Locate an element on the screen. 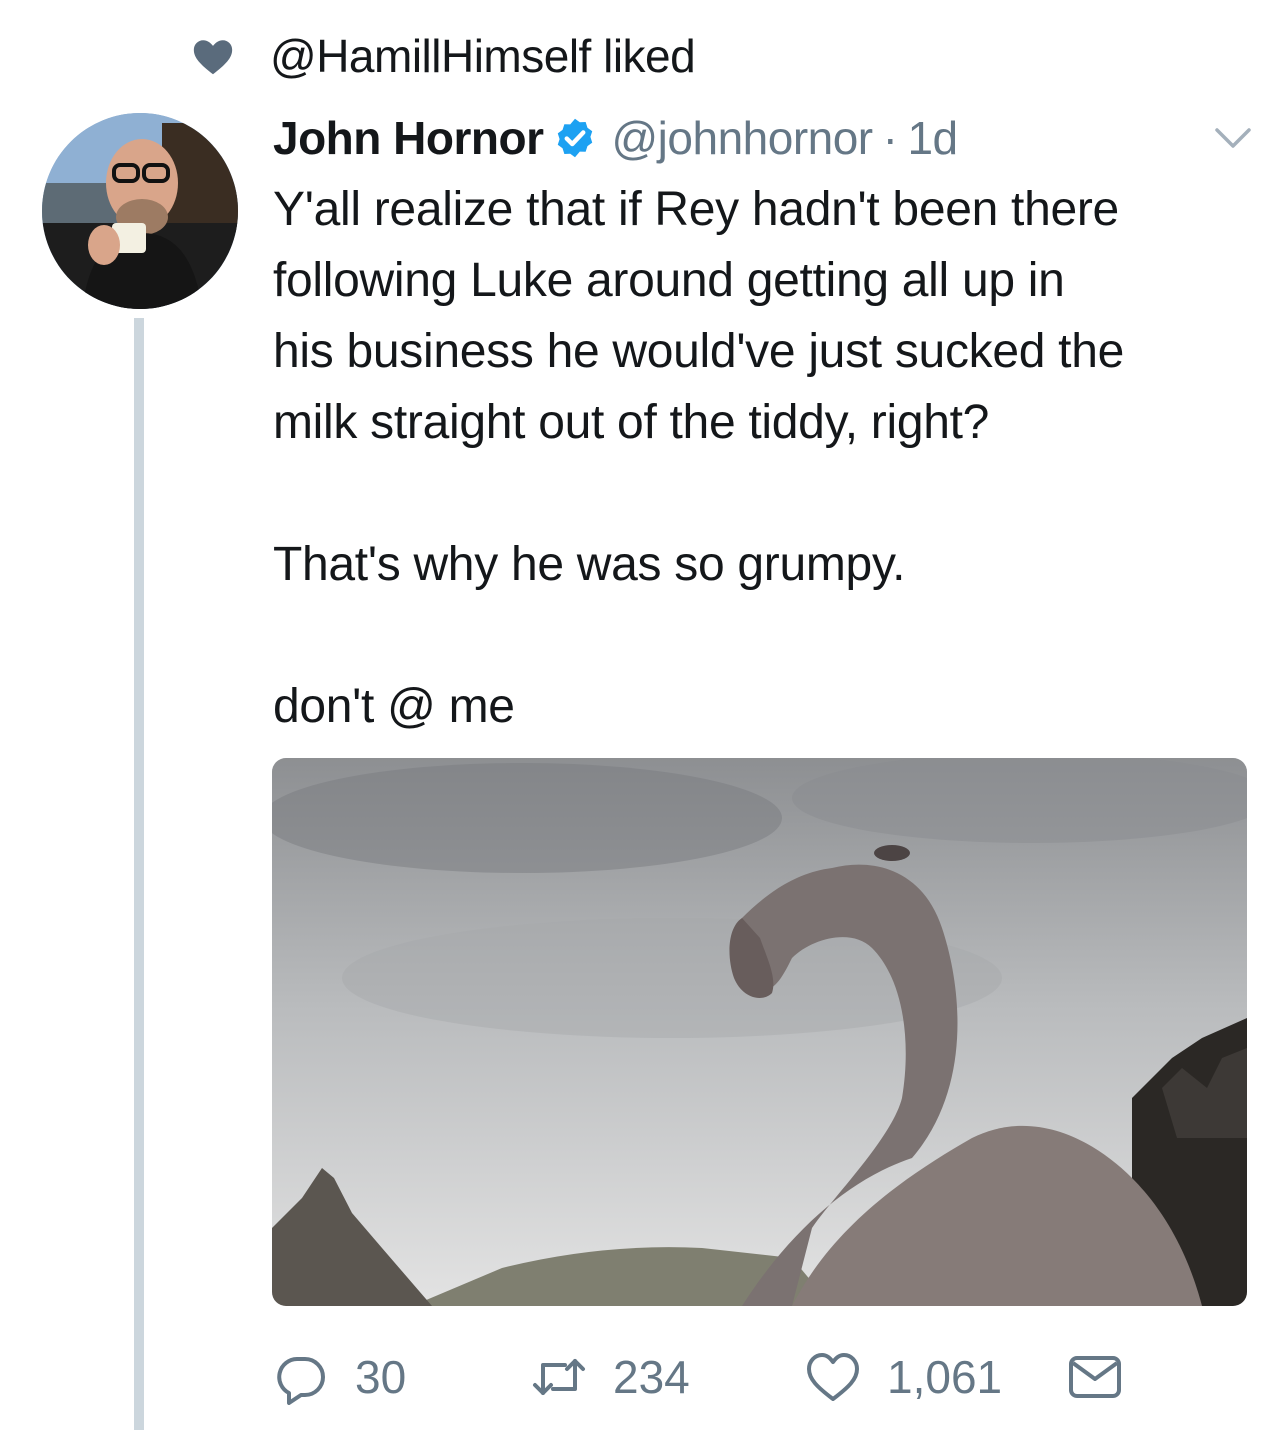 The image size is (1280, 1430). mail-icon is located at coordinates (1095, 1377).